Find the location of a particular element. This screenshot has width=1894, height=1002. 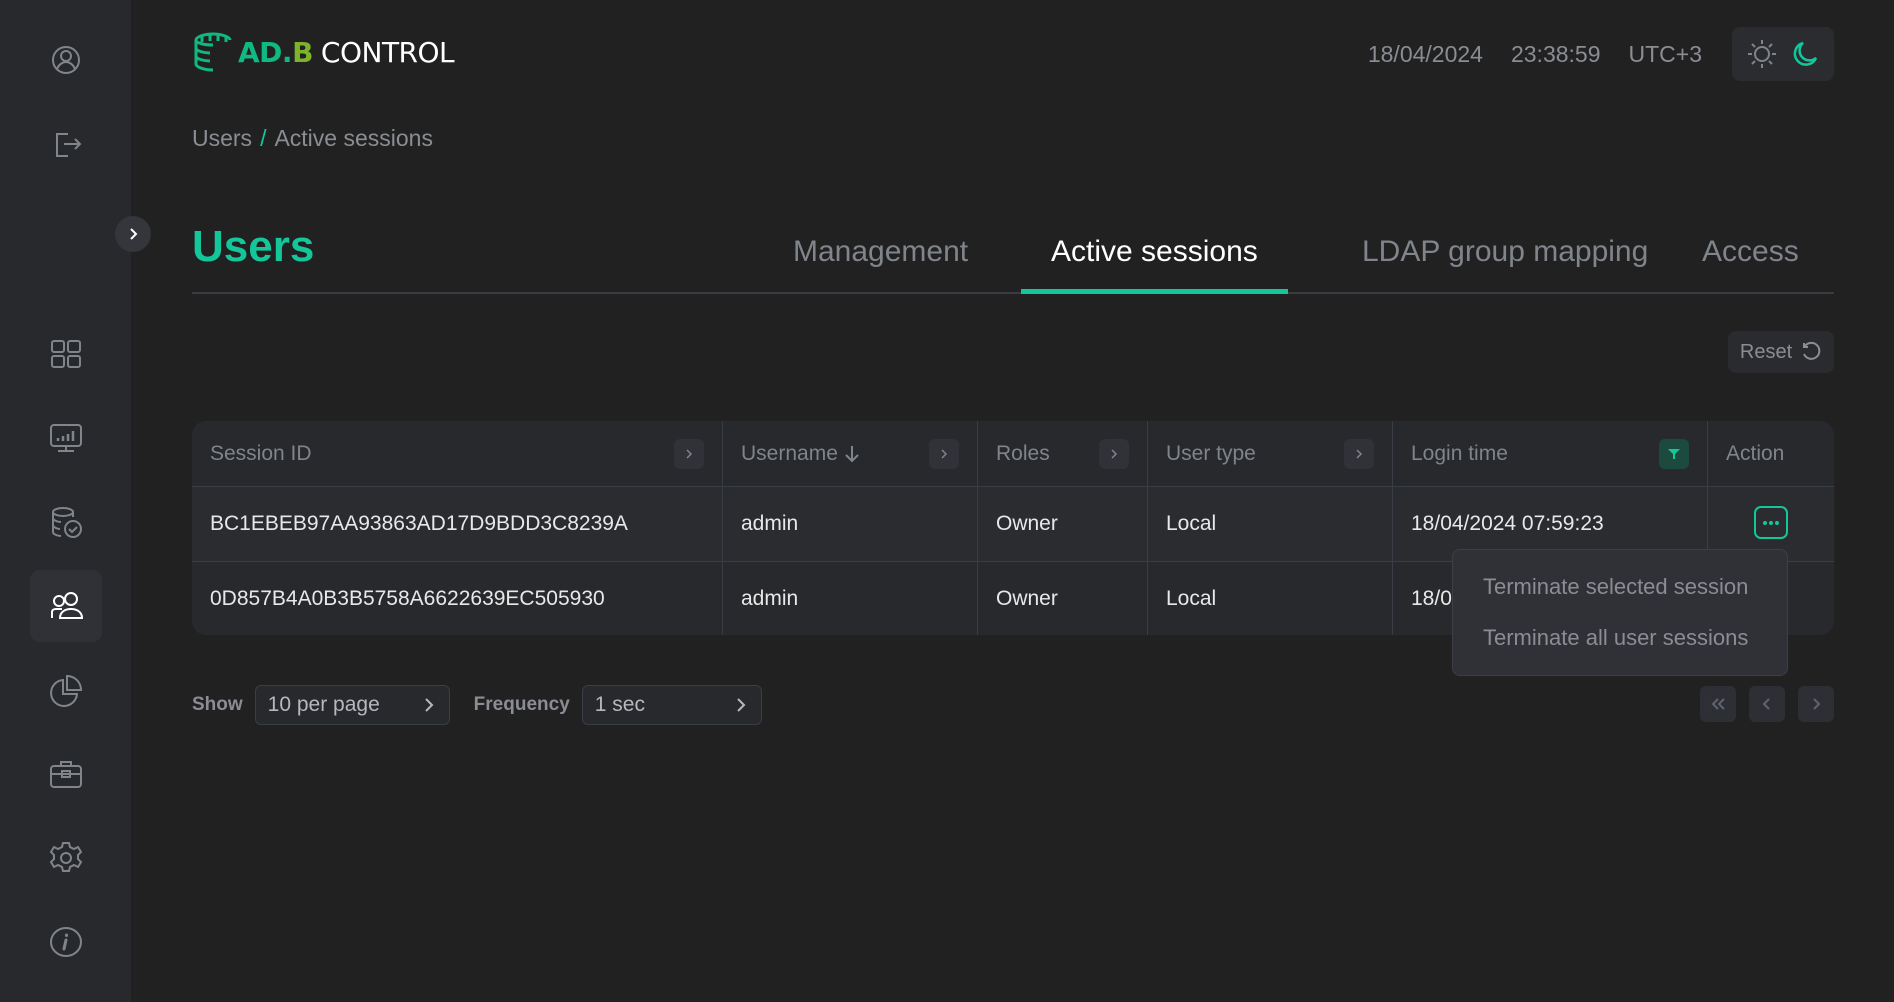

info-icon is located at coordinates (66, 942).